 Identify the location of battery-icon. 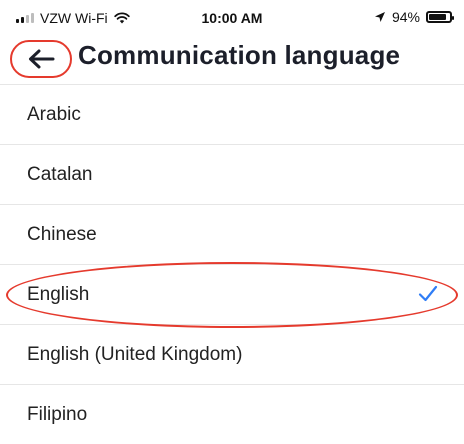
(440, 17).